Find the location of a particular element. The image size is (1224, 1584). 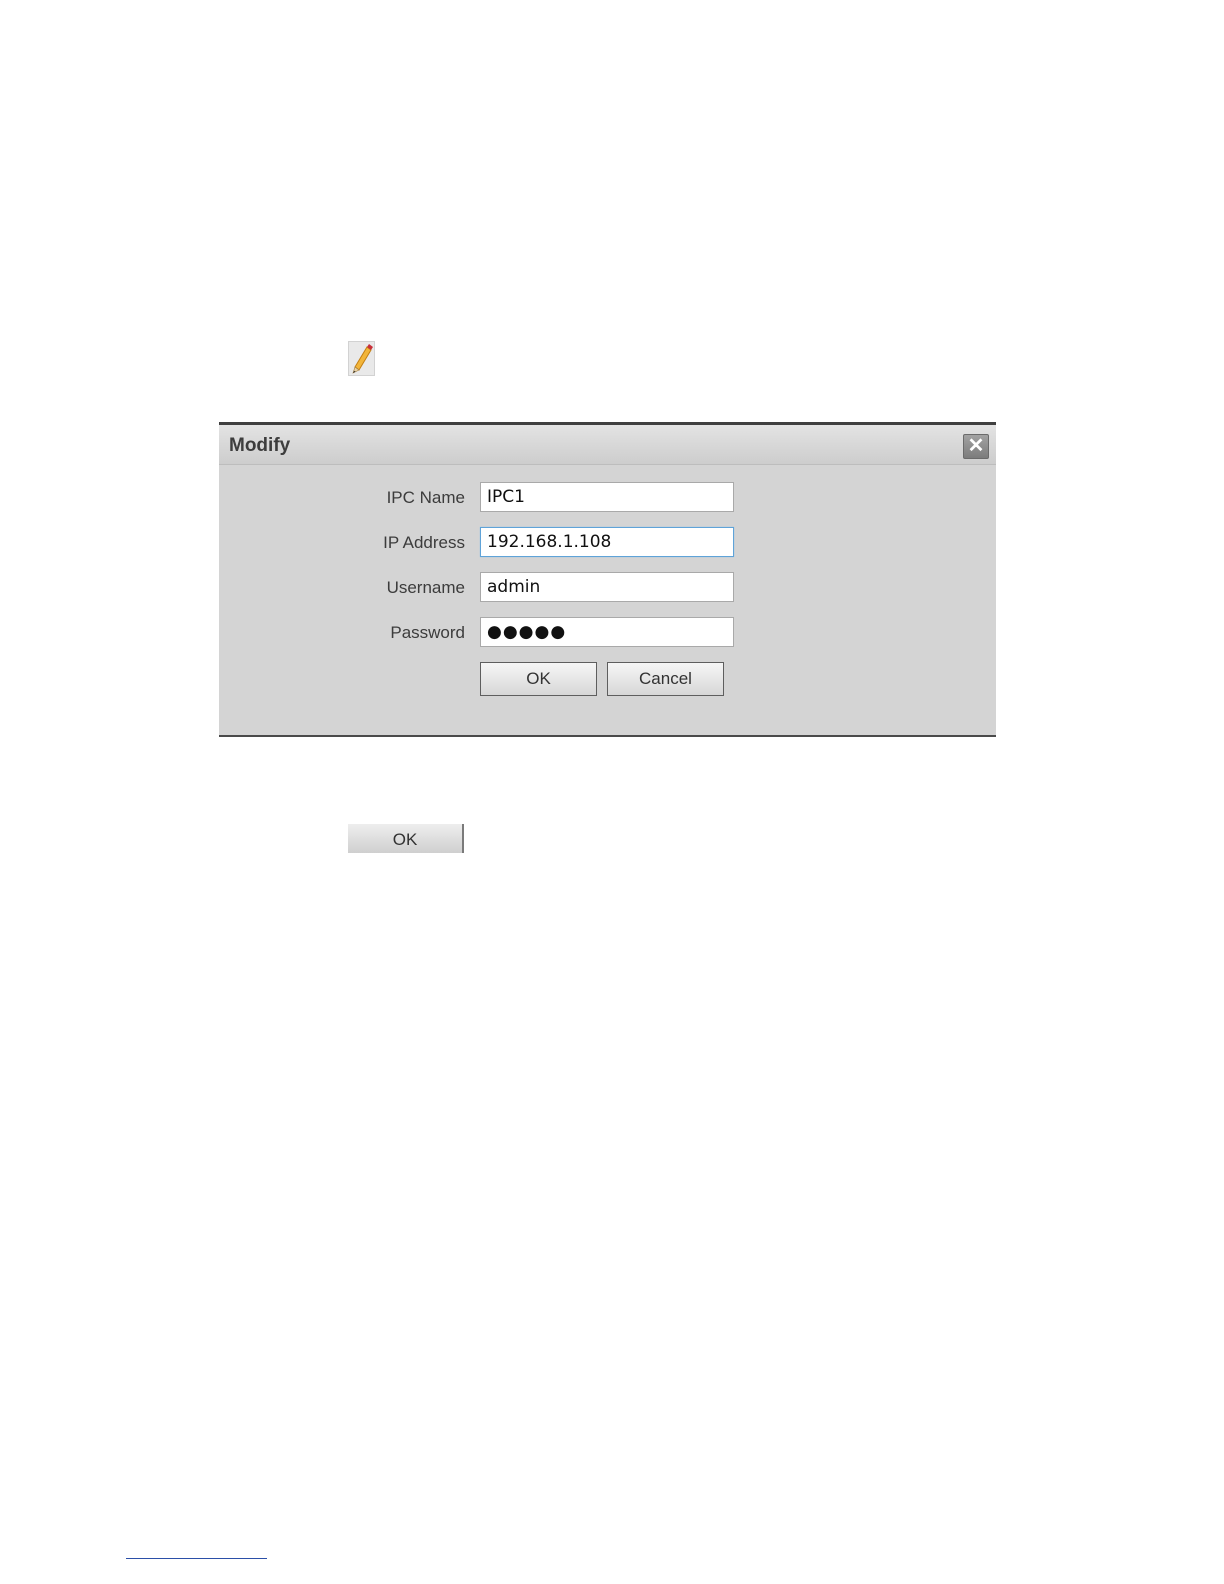

footnote-rule is located at coordinates (196, 1558).